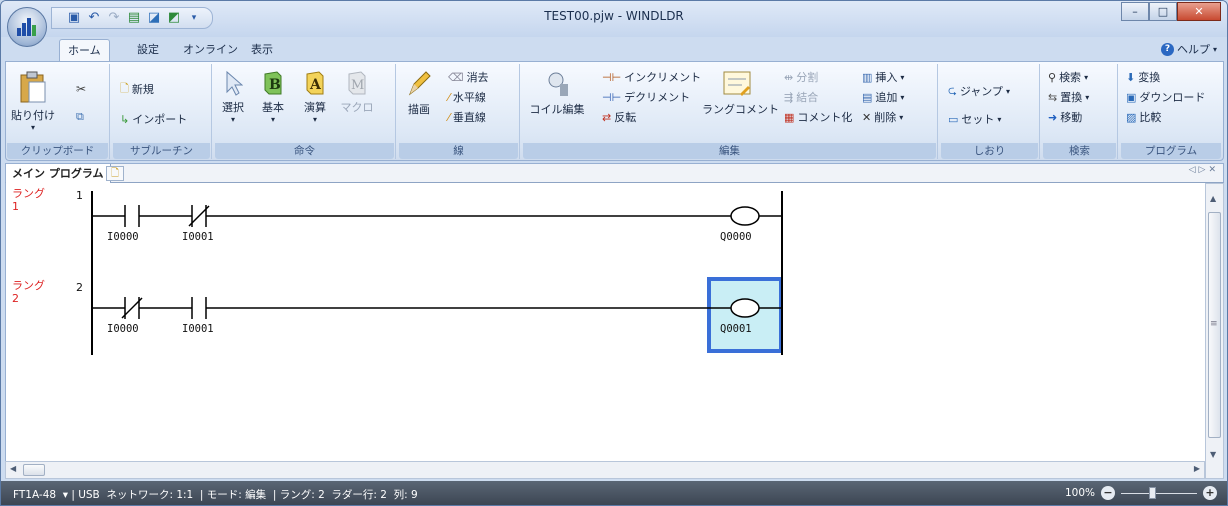  Describe the element at coordinates (275, 85) in the screenshot. I see `svg-text: B` at that location.